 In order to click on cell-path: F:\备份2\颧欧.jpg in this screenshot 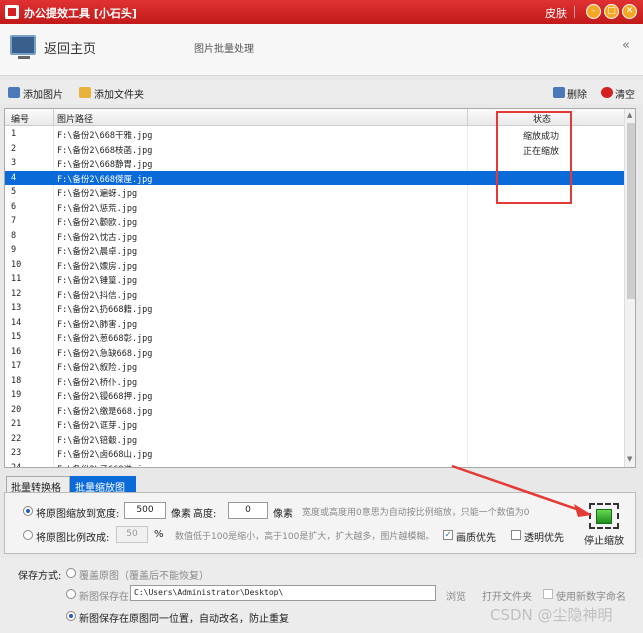, I will do `click(97, 223)`.